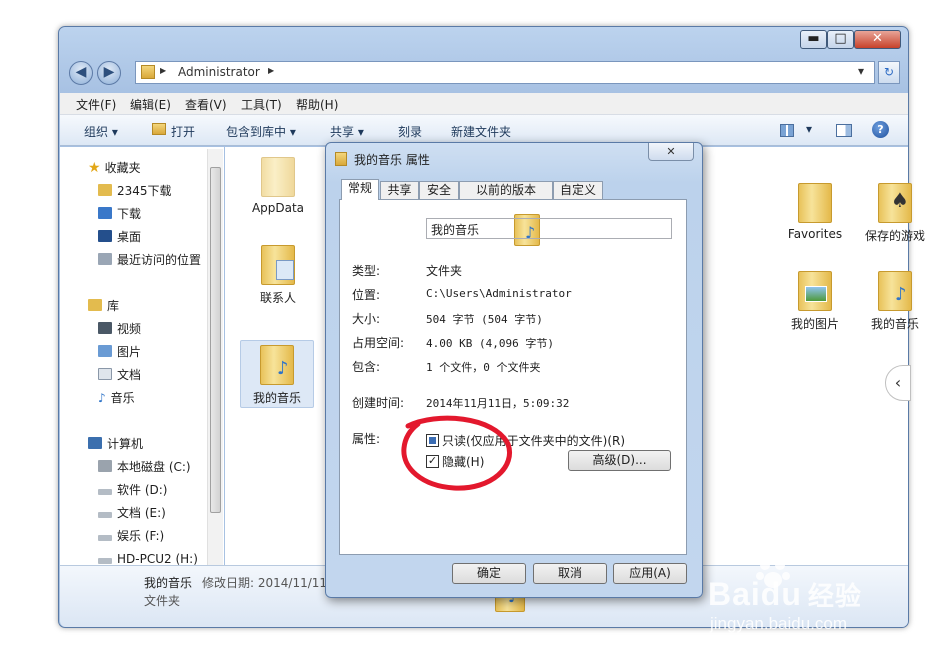  Describe the element at coordinates (122, 398) in the screenshot. I see `nav-label: 音乐` at that location.